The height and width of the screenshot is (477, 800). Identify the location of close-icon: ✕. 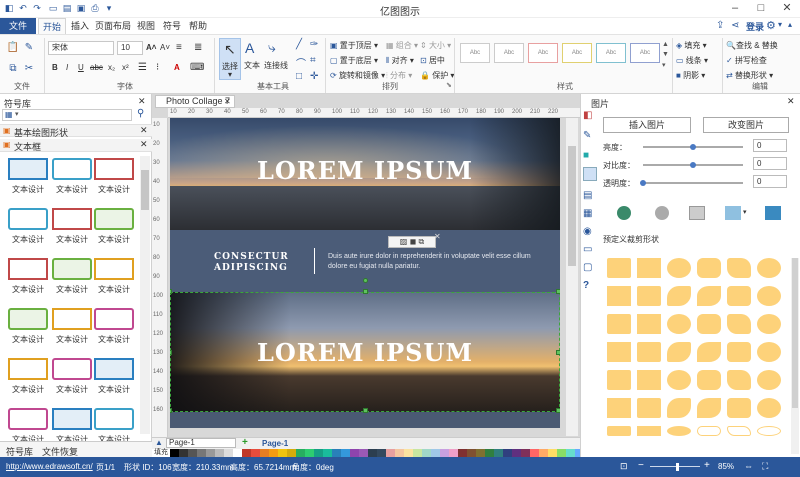
(144, 130).